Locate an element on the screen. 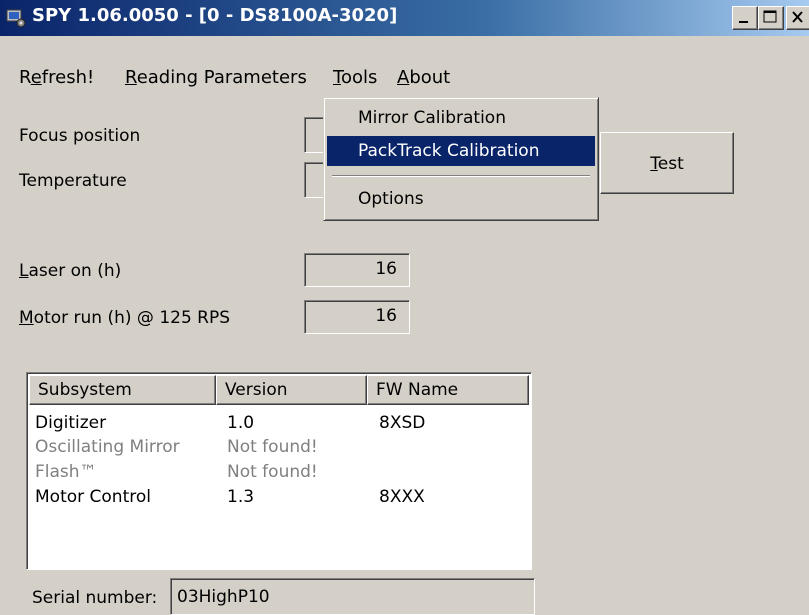 The width and height of the screenshot is (809, 615). subsystem-fw-name: 8XXX is located at coordinates (402, 497).